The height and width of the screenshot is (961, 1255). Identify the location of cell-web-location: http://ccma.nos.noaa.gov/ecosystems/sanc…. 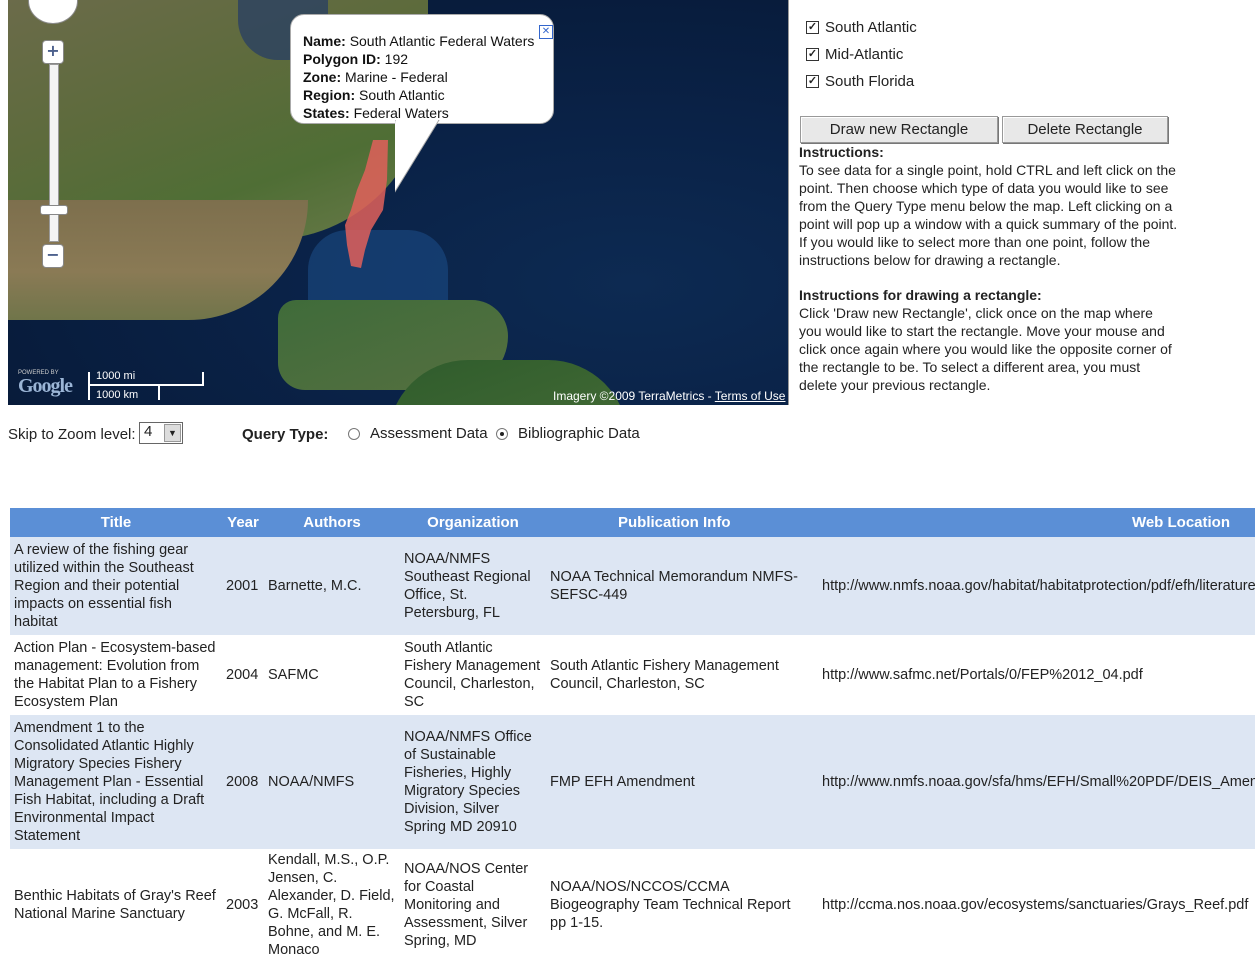
(1033, 905).